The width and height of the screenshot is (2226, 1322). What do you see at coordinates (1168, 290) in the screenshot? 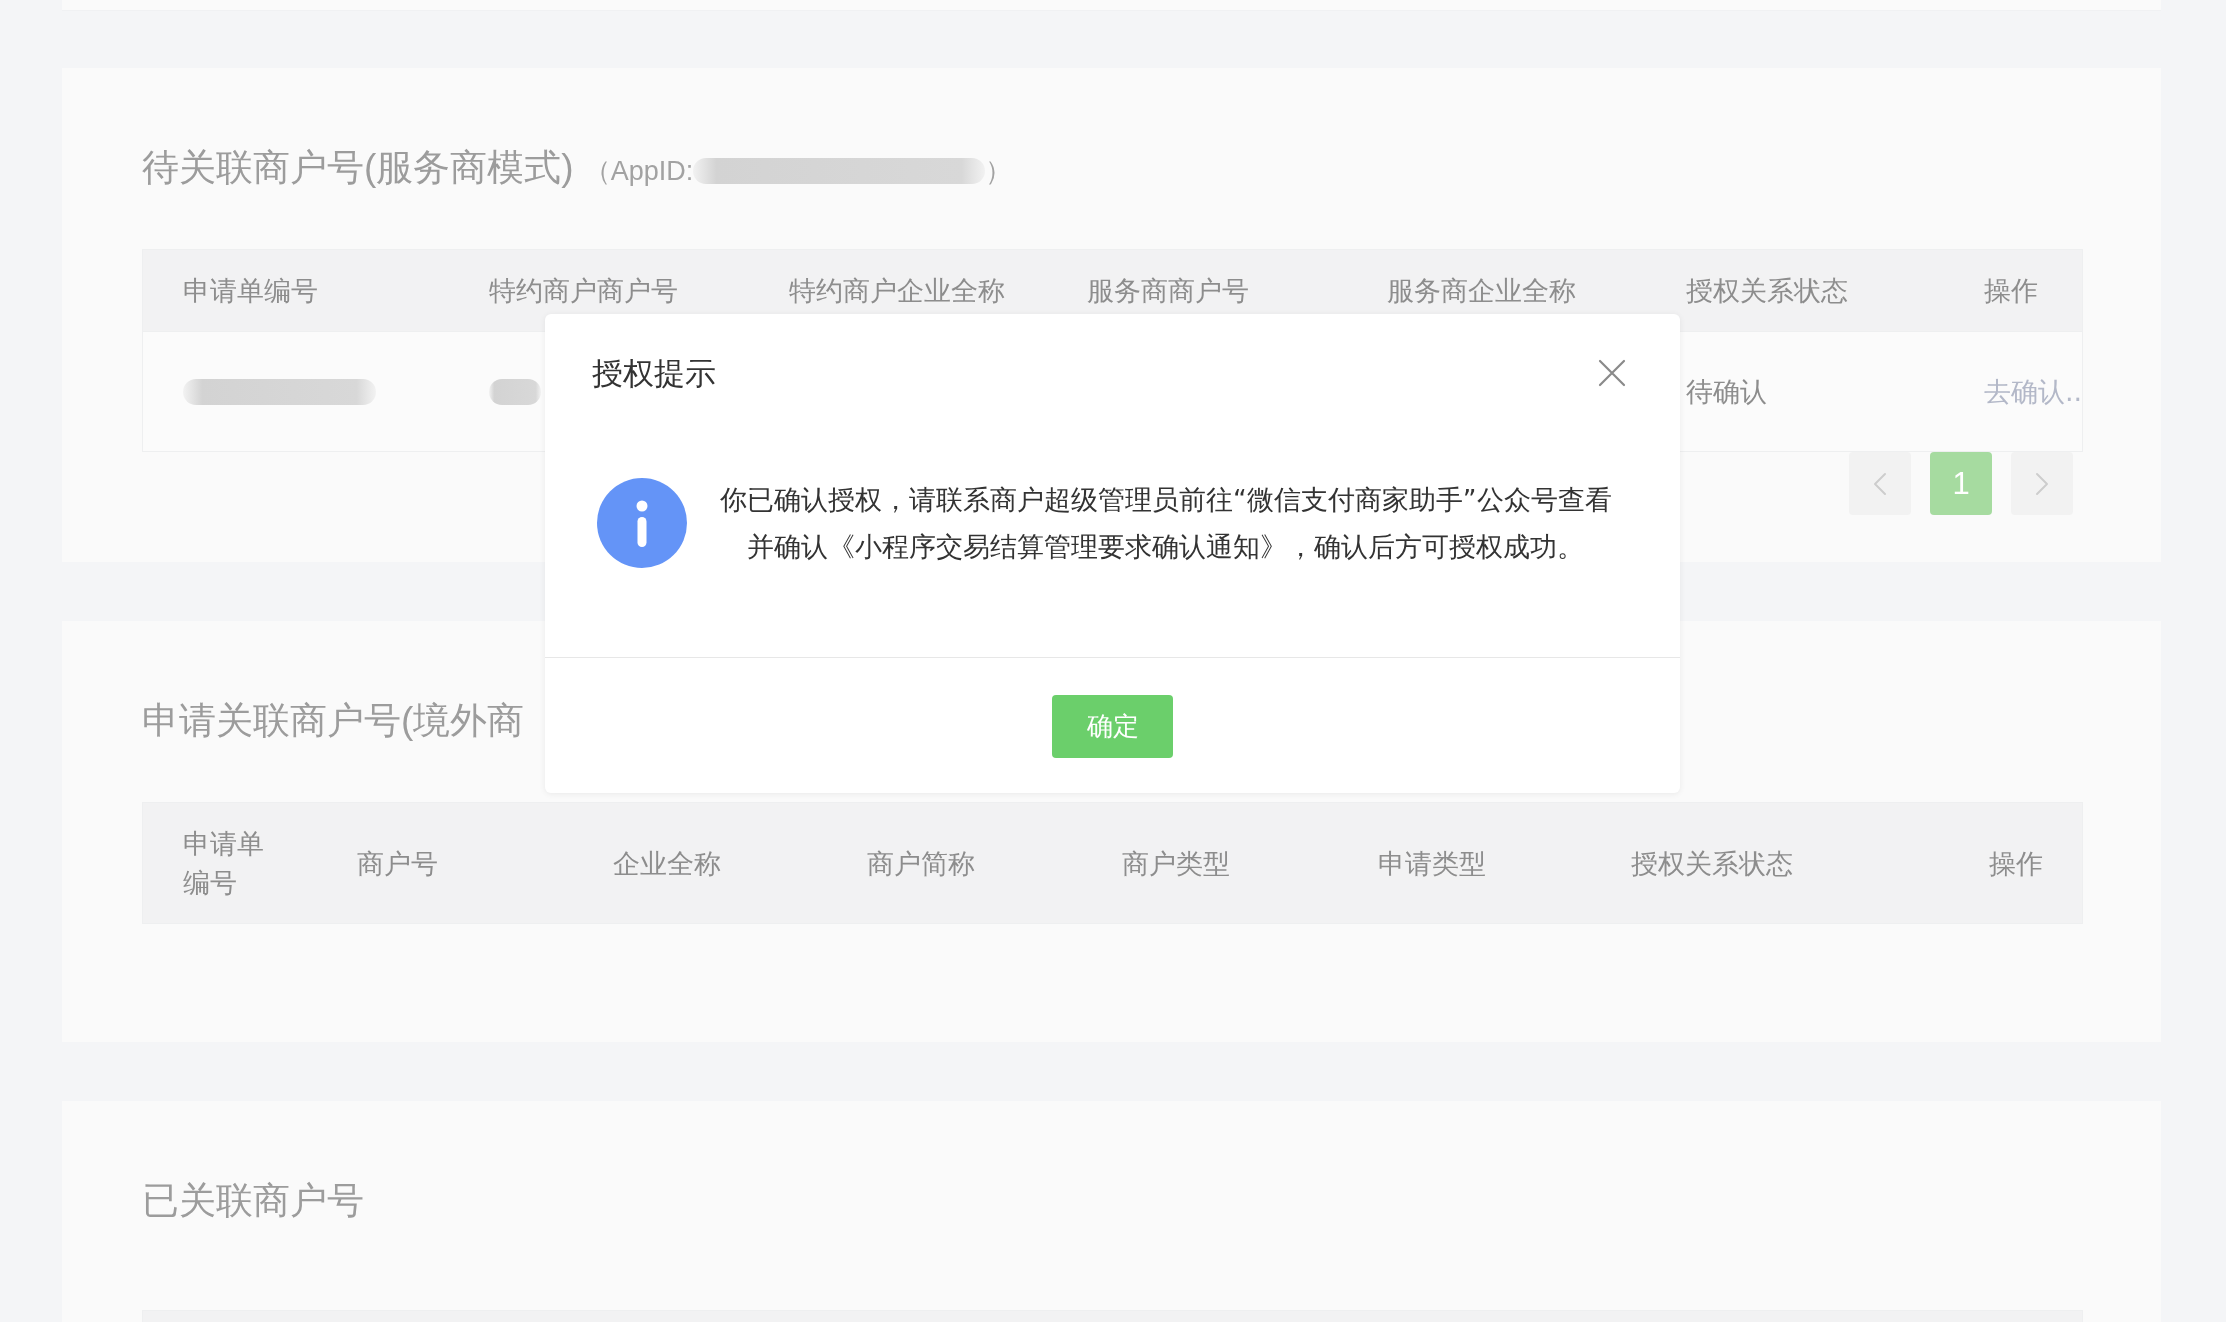
I see `column-header: 服务商商户号` at bounding box center [1168, 290].